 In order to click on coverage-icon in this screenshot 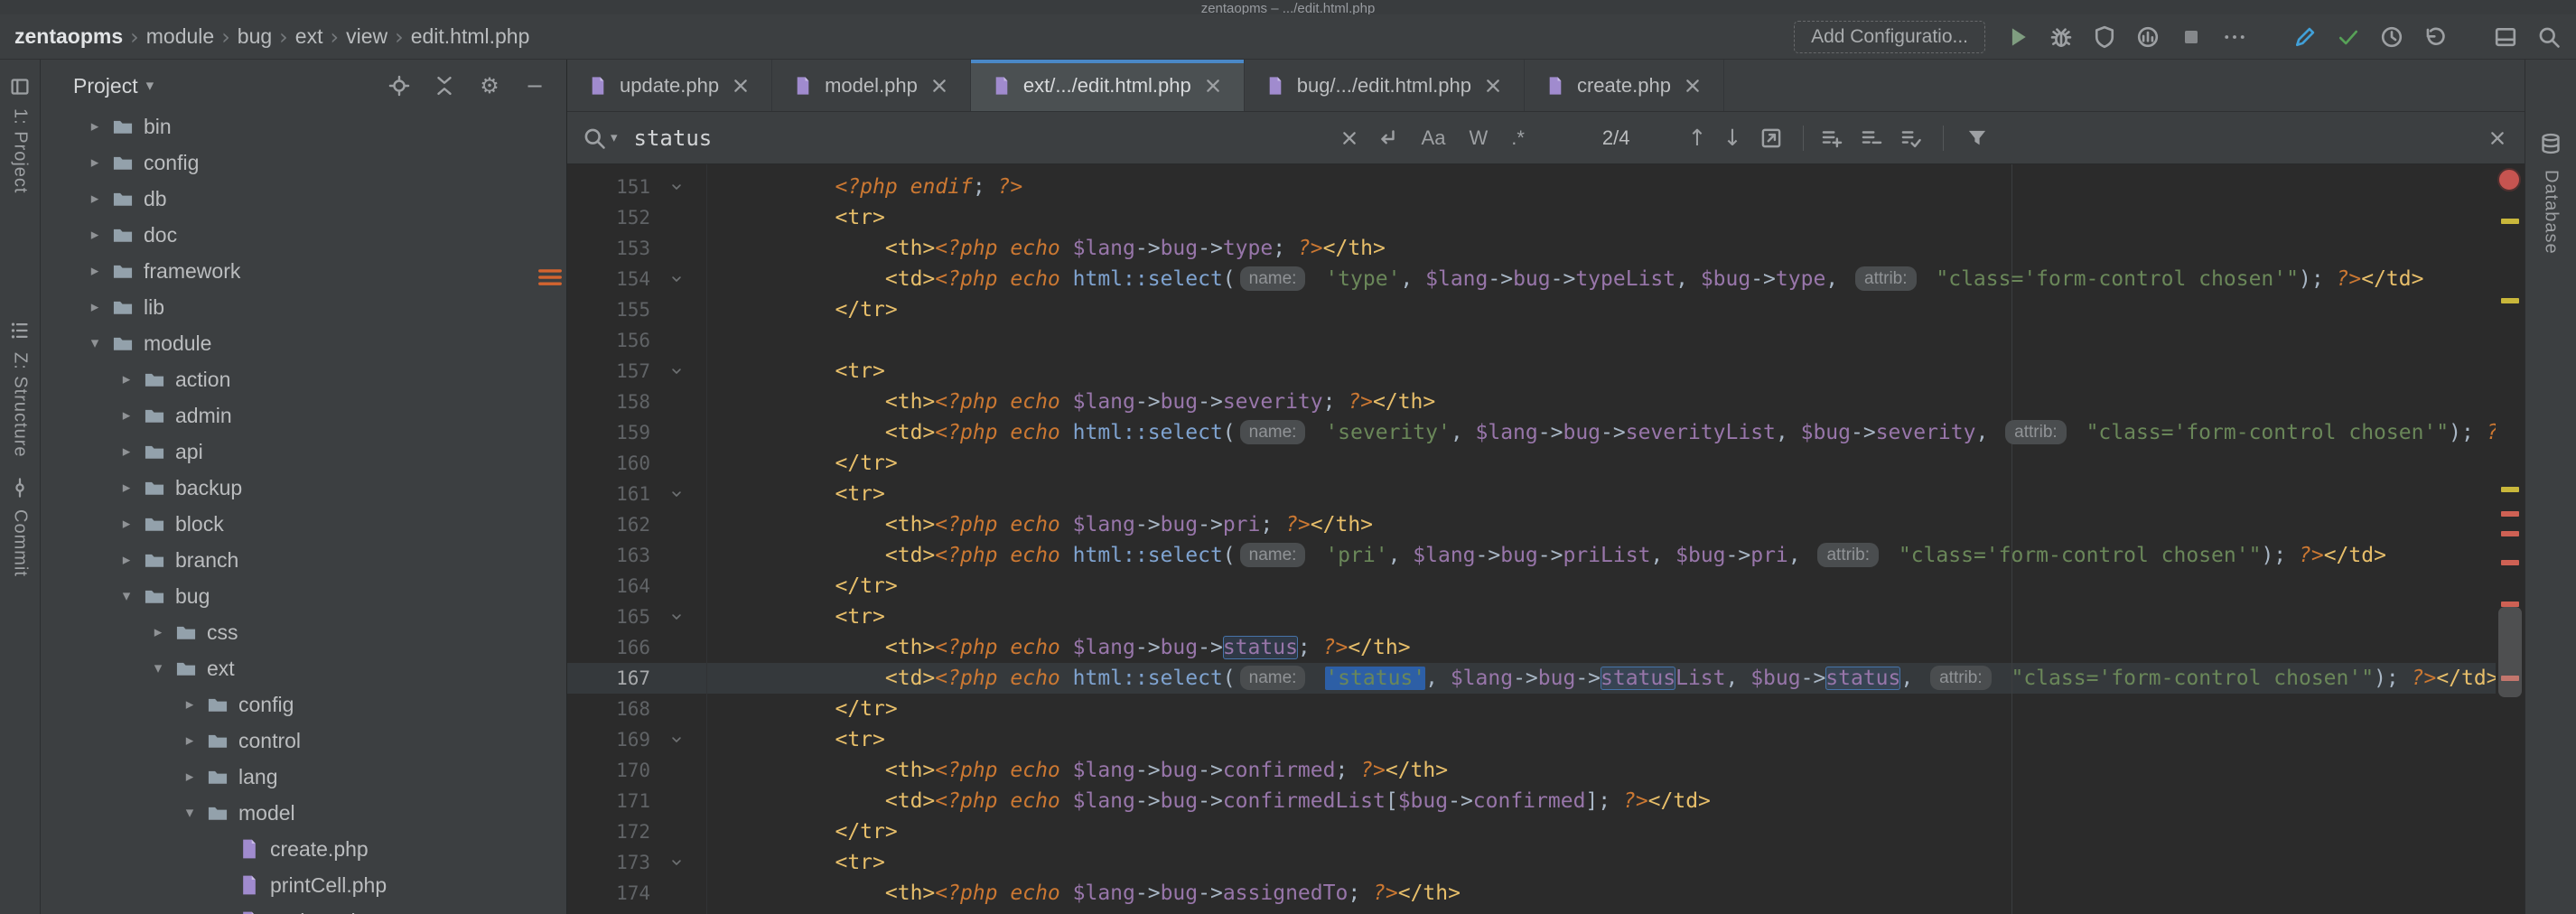, I will do `click(2104, 37)`.